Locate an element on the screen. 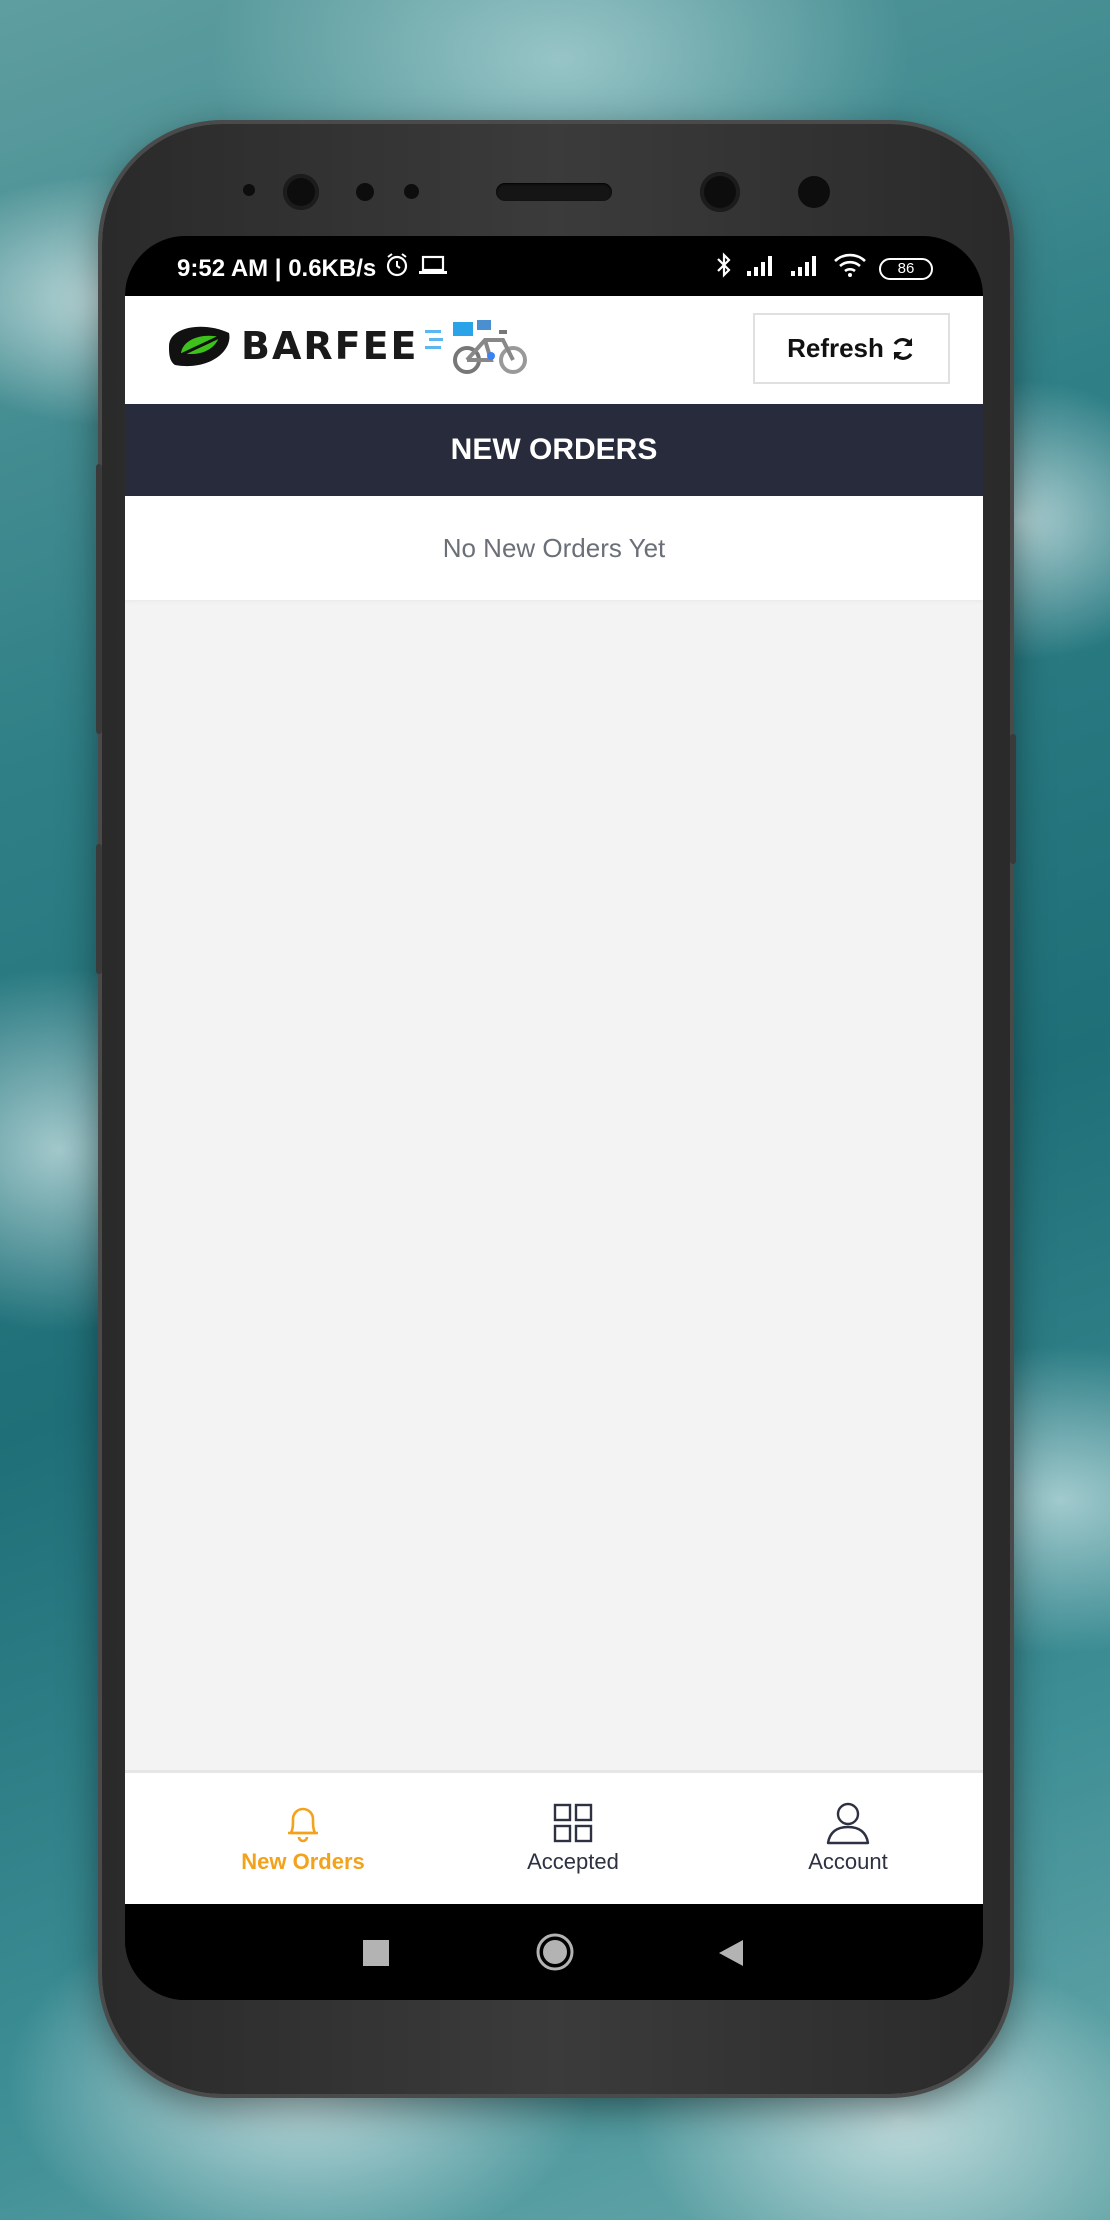 The height and width of the screenshot is (2220, 1110). empty-state: No New Orders Yet is located at coordinates (554, 548).